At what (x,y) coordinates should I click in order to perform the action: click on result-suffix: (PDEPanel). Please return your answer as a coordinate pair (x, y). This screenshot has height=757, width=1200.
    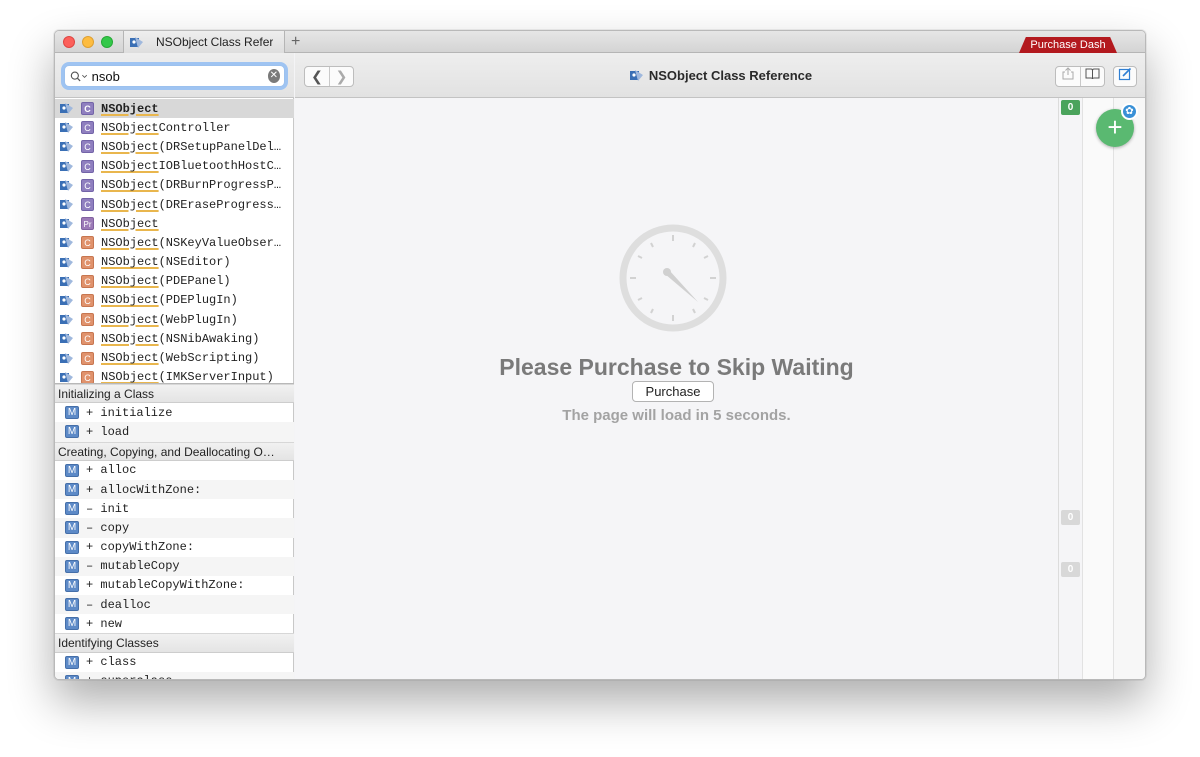
    Looking at the image, I should click on (194, 281).